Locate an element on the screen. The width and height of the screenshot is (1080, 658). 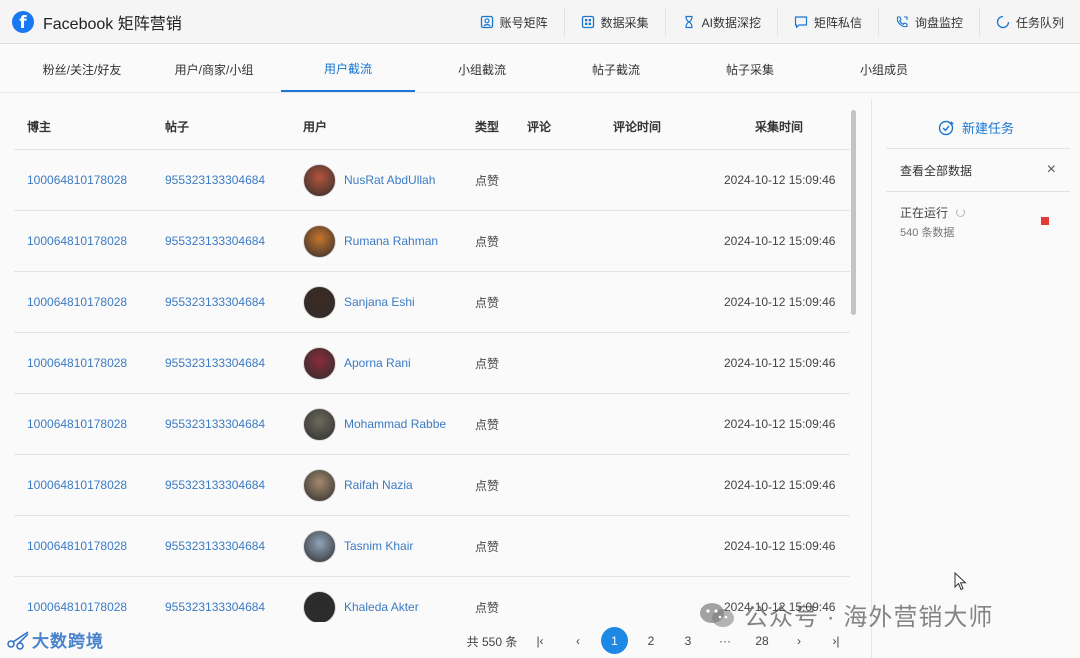
nav-label: 任务队列 is located at coordinates (1039, 22).